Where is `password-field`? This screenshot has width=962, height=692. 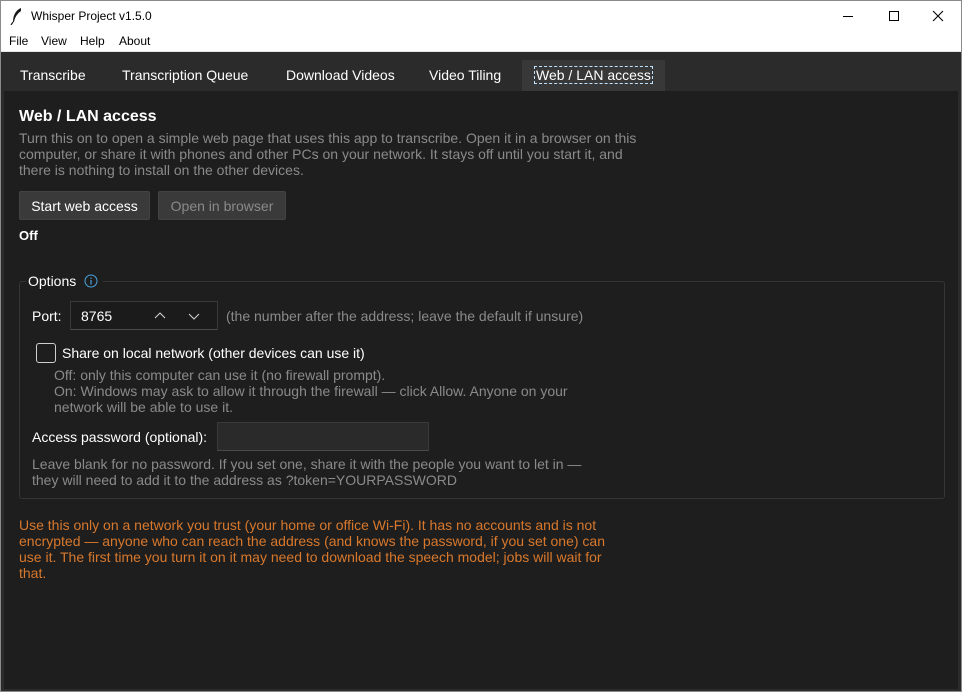
password-field is located at coordinates (323, 436).